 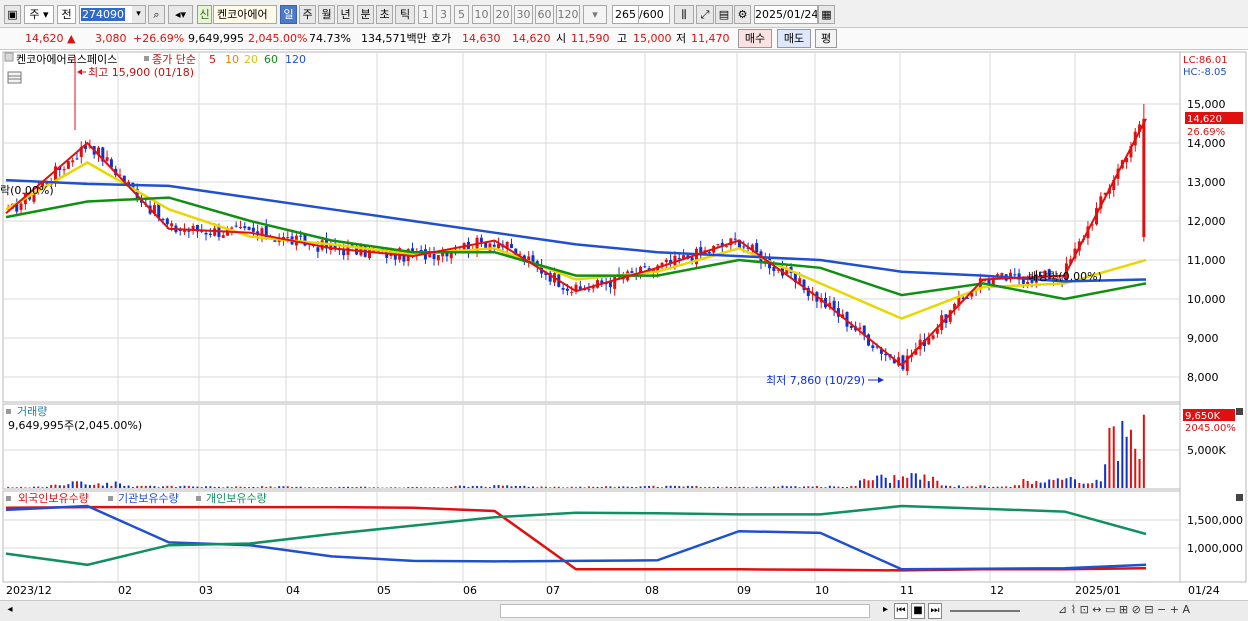 What do you see at coordinates (1203, 416) in the screenshot?
I see `volume-tag-text: 9,650K` at bounding box center [1203, 416].